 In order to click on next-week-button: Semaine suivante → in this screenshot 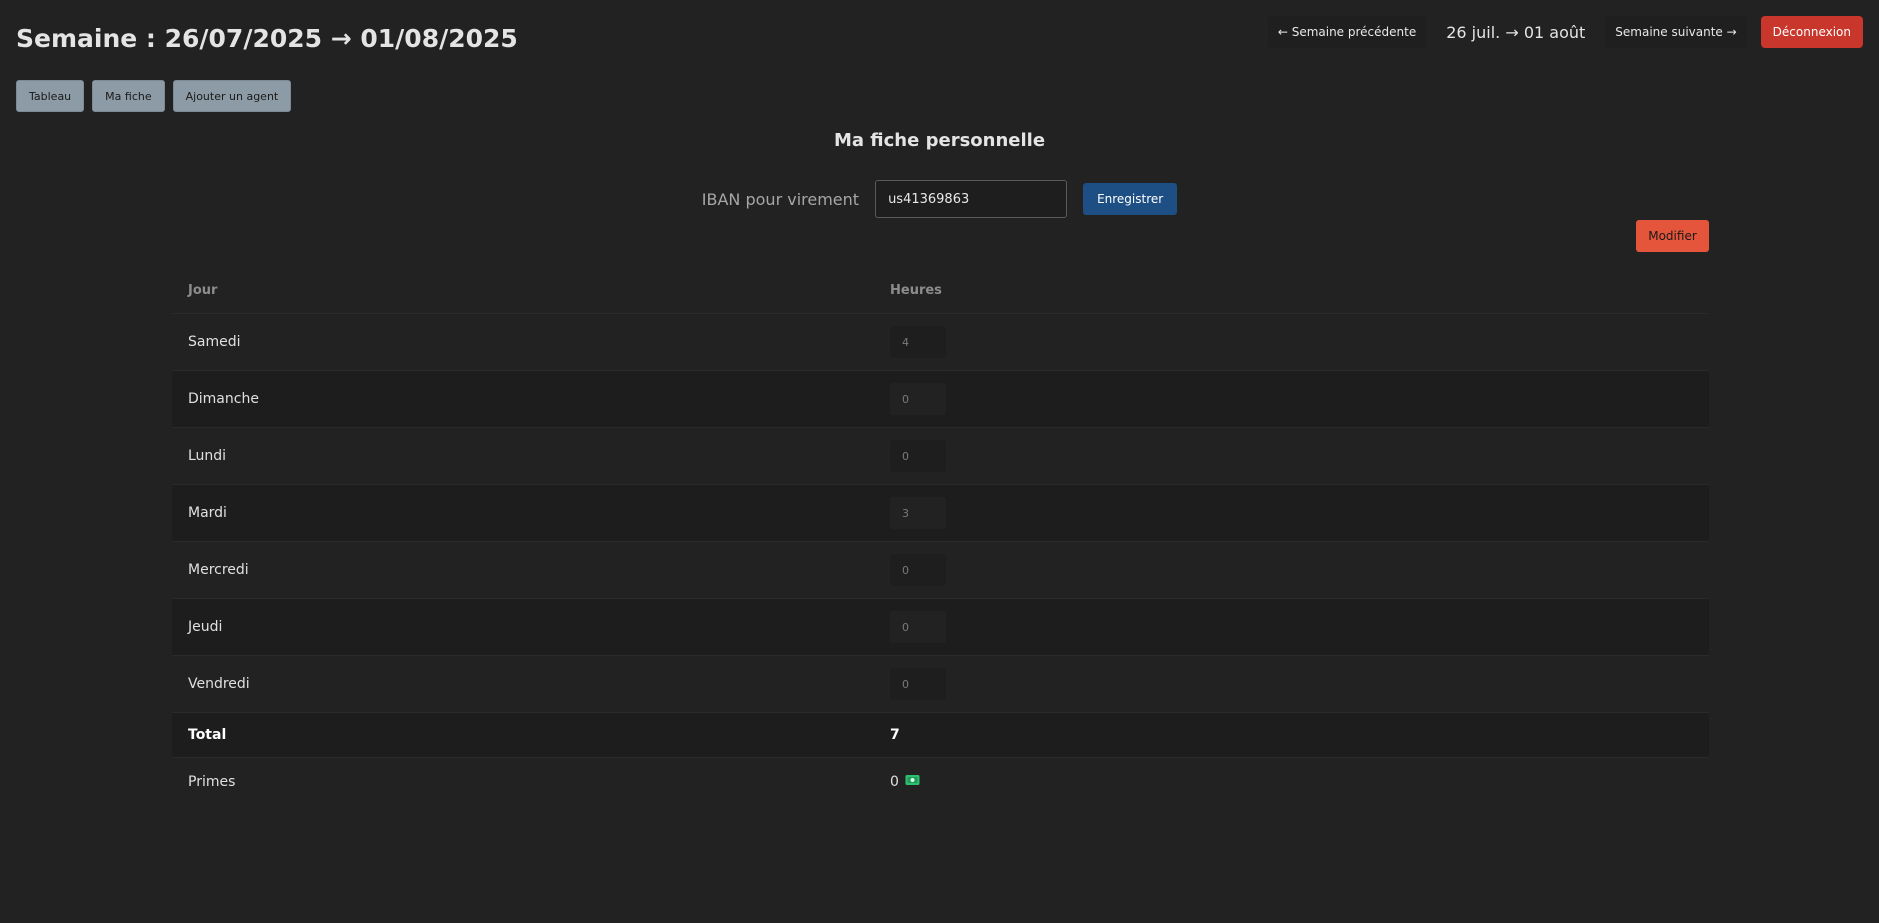, I will do `click(1676, 32)`.